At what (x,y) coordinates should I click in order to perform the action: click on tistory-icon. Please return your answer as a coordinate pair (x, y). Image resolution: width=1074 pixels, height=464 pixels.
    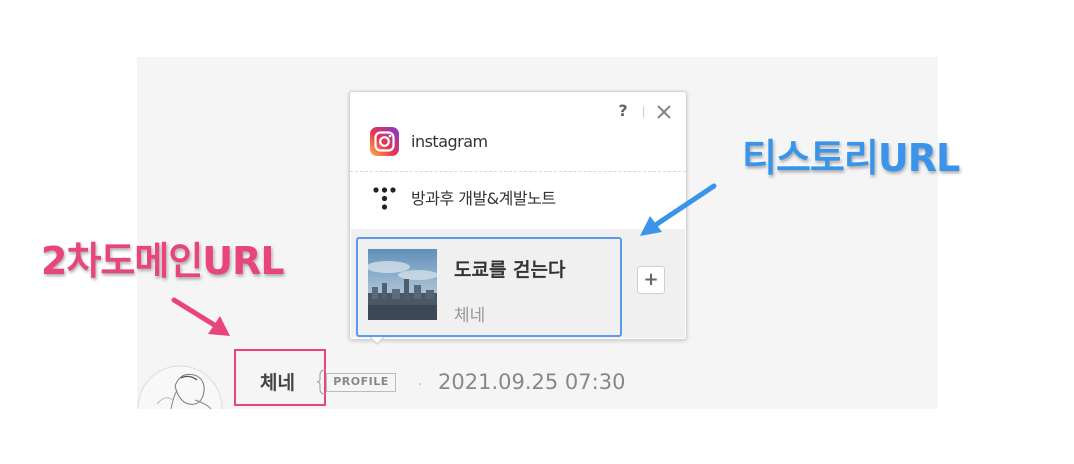
    Looking at the image, I should click on (384, 197).